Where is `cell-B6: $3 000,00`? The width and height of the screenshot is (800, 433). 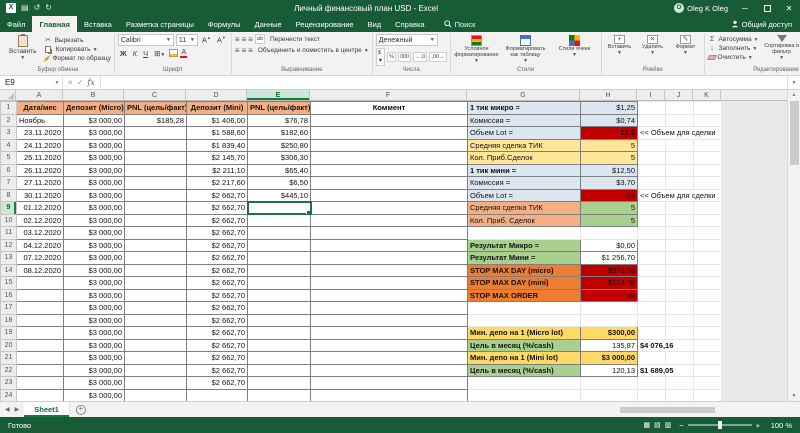 cell-B6: $3 000,00 is located at coordinates (94, 170).